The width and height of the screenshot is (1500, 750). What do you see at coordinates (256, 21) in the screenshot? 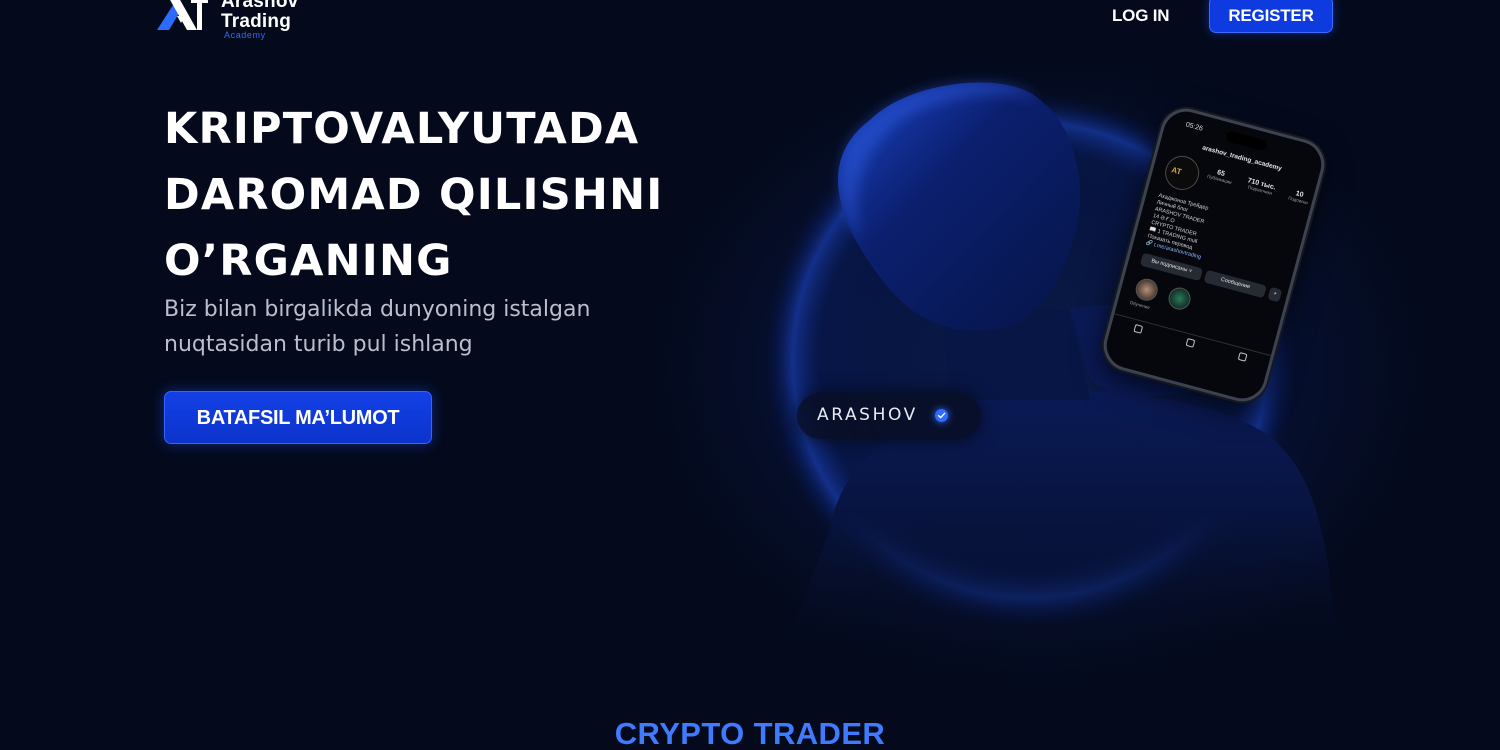
I see `brand-name-line2: Trading` at bounding box center [256, 21].